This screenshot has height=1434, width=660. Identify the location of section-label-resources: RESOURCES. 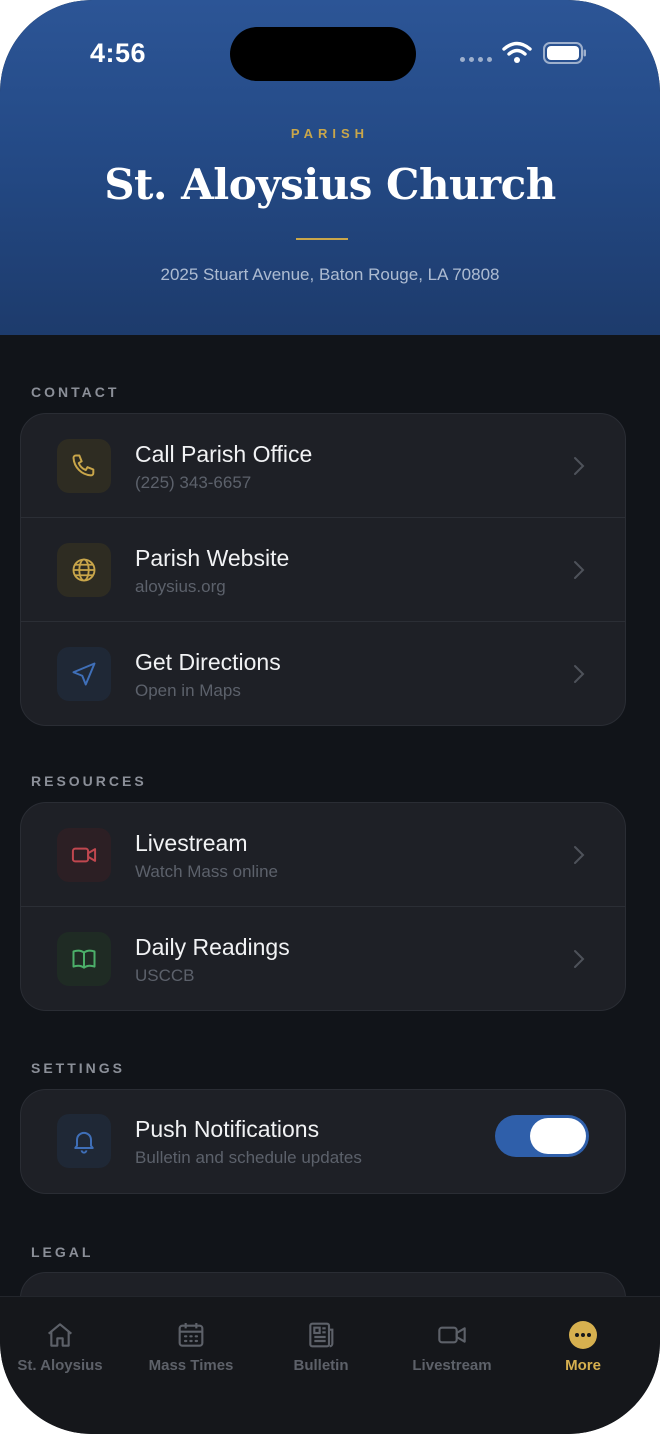
(89, 781).